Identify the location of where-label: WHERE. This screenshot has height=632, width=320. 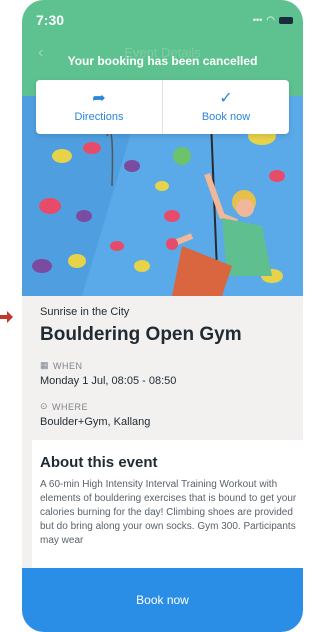
(70, 406).